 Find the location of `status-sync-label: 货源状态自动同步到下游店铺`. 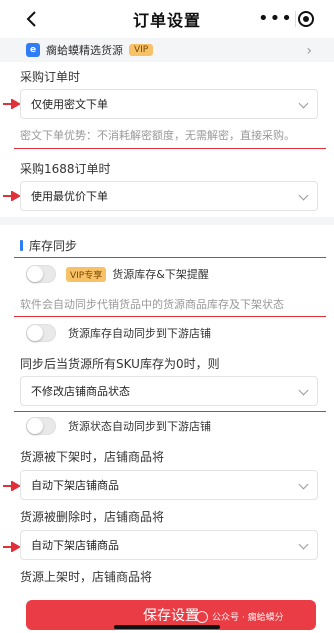

status-sync-label: 货源状态自动同步到下游店铺 is located at coordinates (139, 426).